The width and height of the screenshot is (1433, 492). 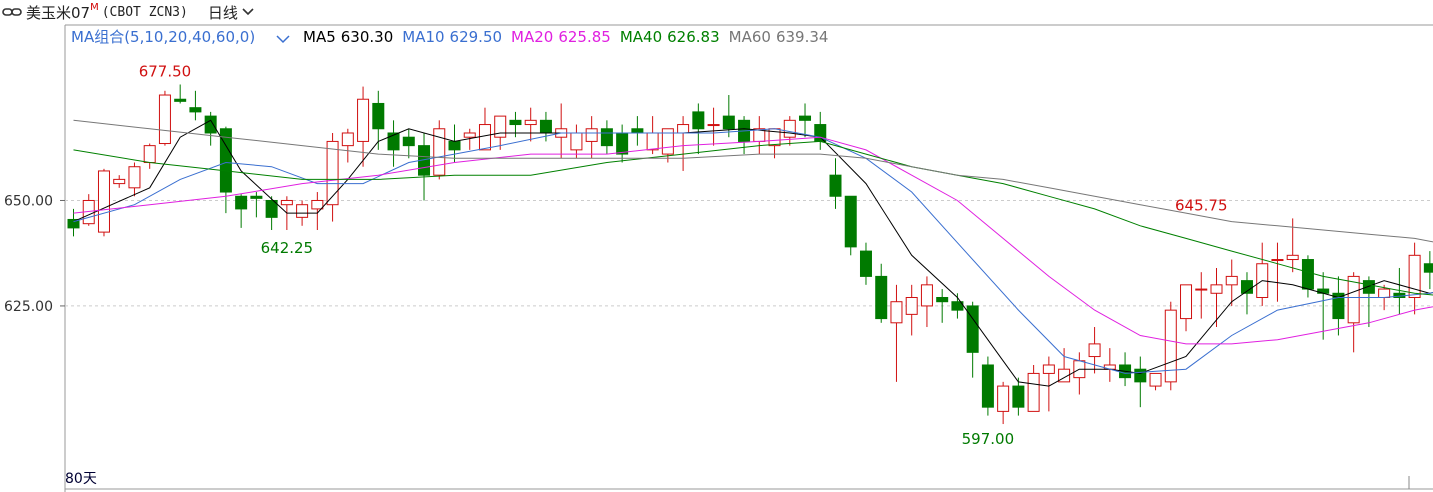 I want to click on legend-name: MA5, so click(x=319, y=37).